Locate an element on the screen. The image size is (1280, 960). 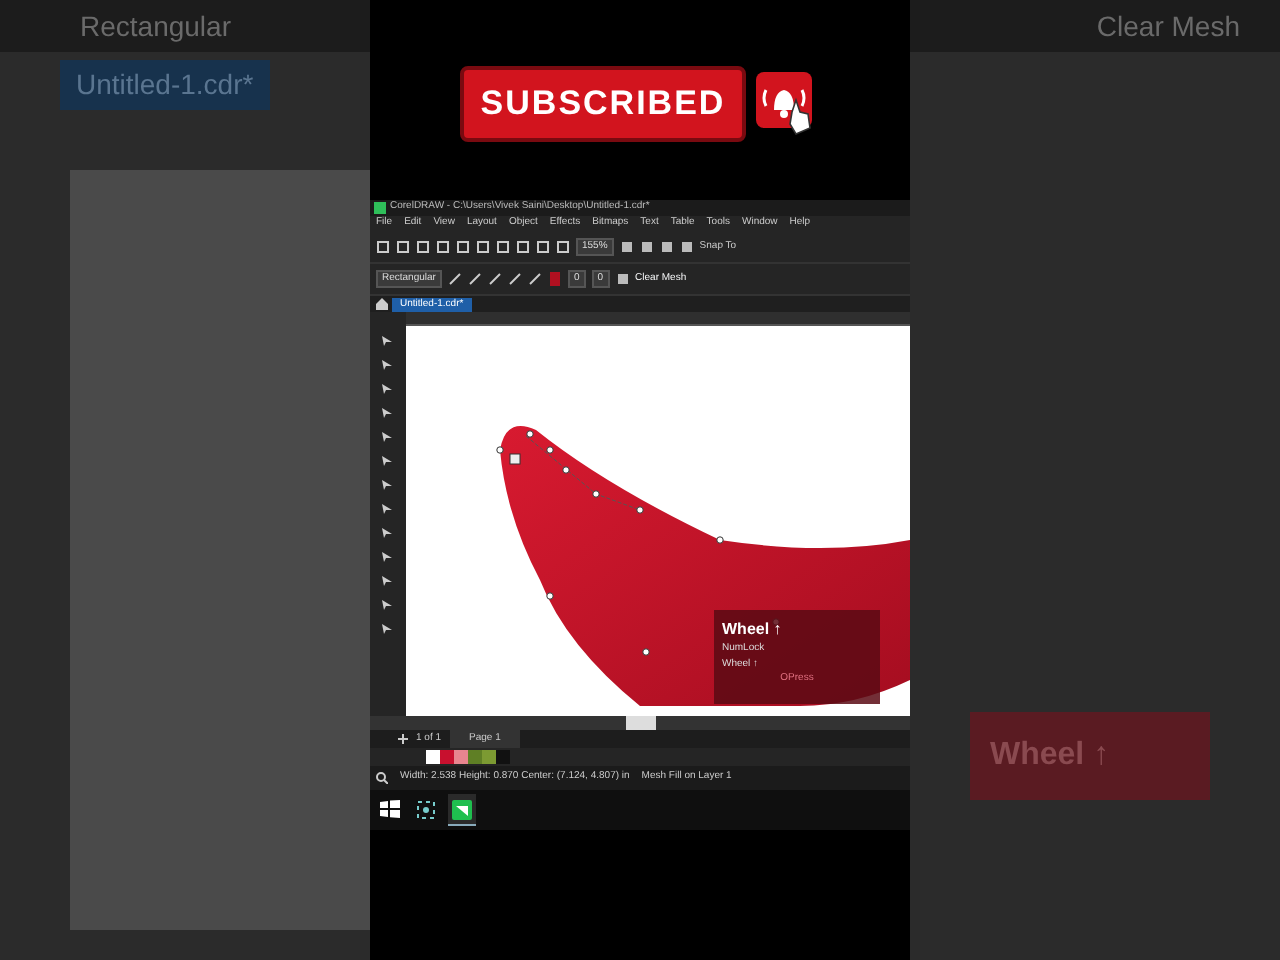
windows-logo-icon is located at coordinates (390, 809).